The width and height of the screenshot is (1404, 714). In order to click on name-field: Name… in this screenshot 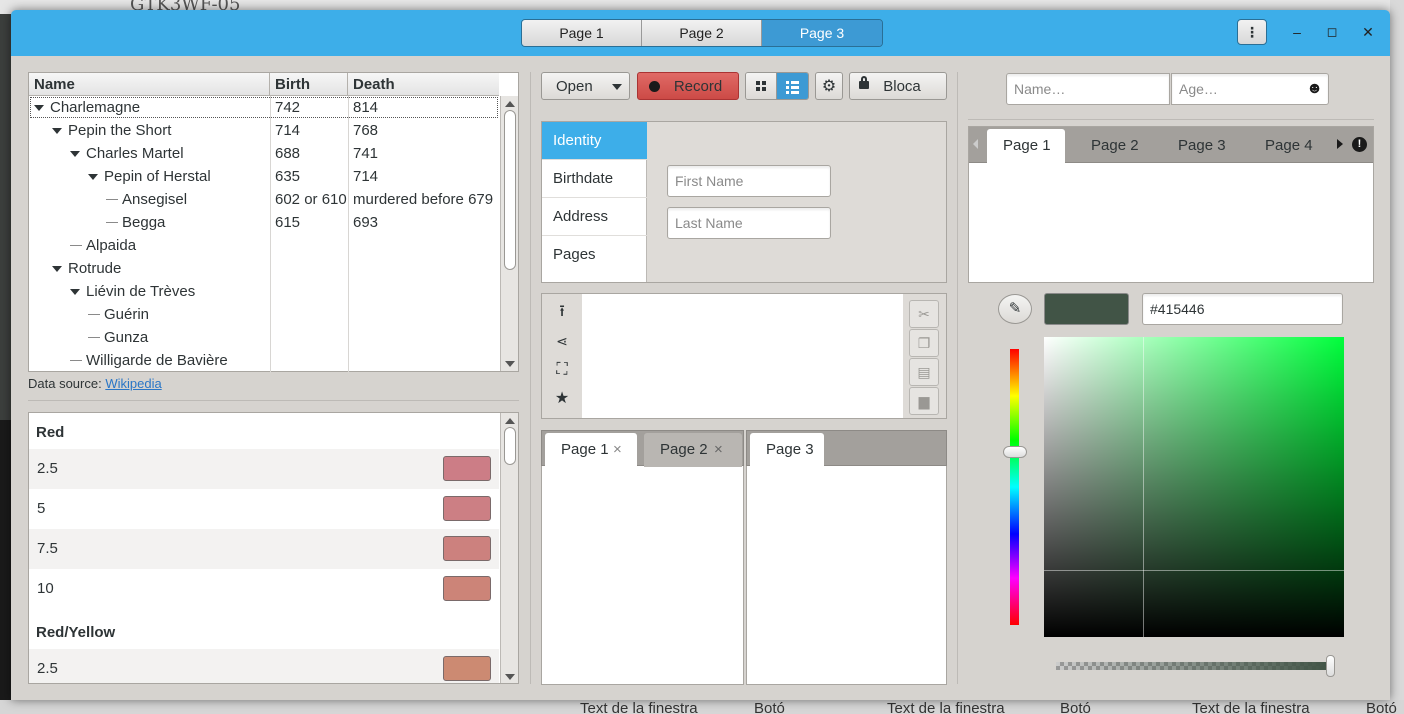, I will do `click(1088, 89)`.